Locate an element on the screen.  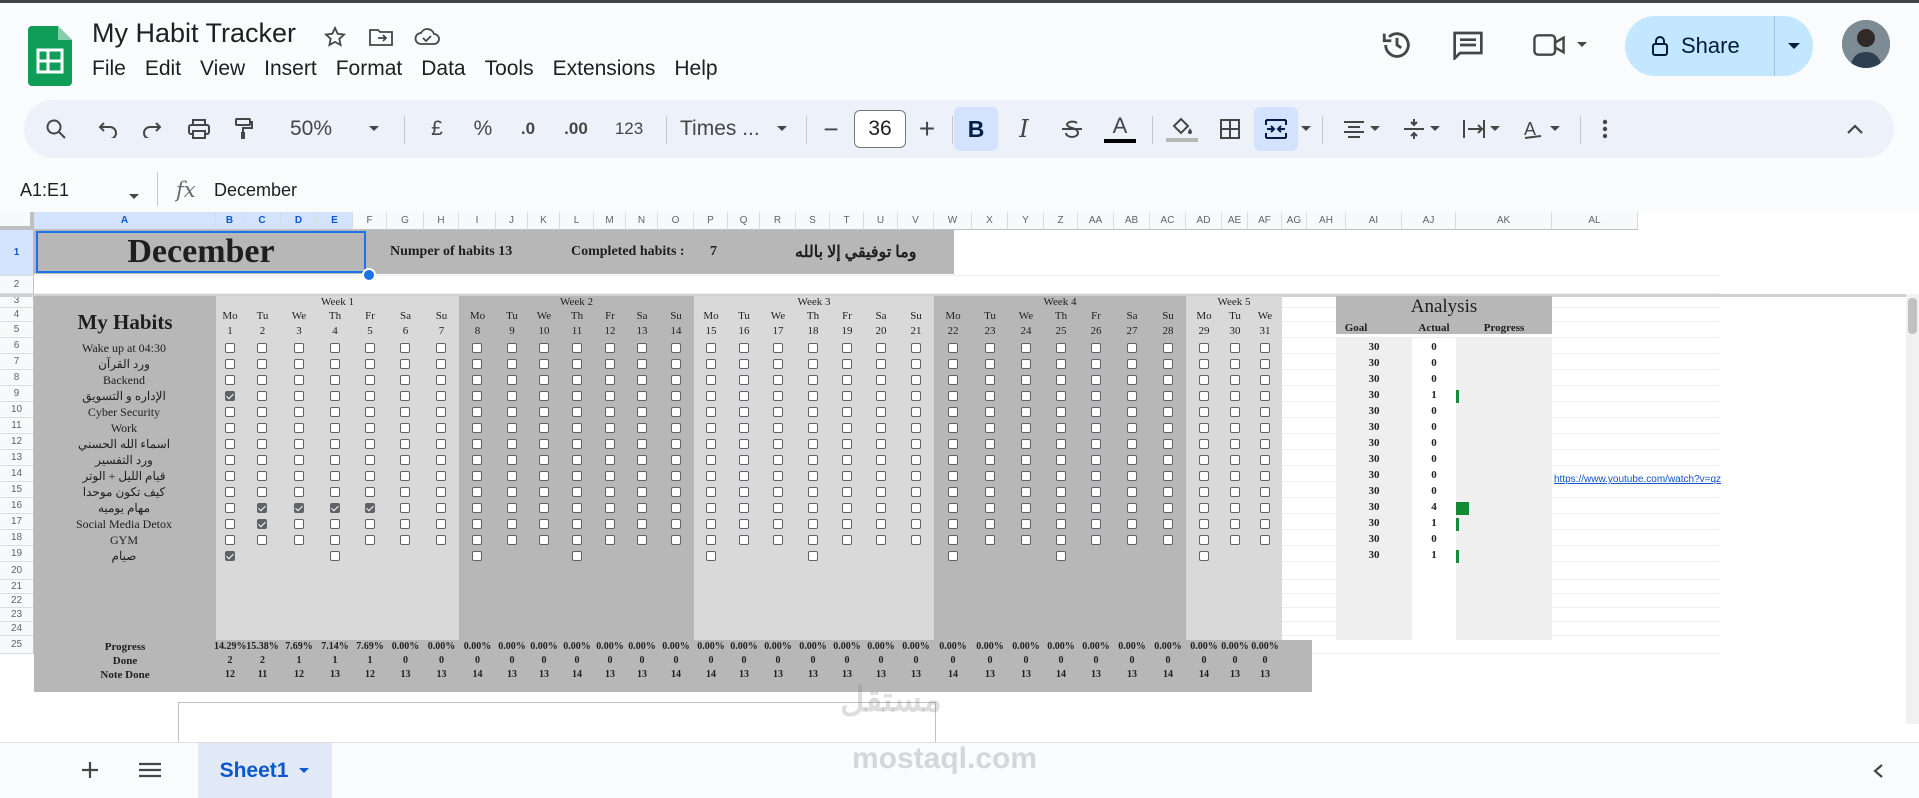
menu-tools: Tools is located at coordinates (514, 69).